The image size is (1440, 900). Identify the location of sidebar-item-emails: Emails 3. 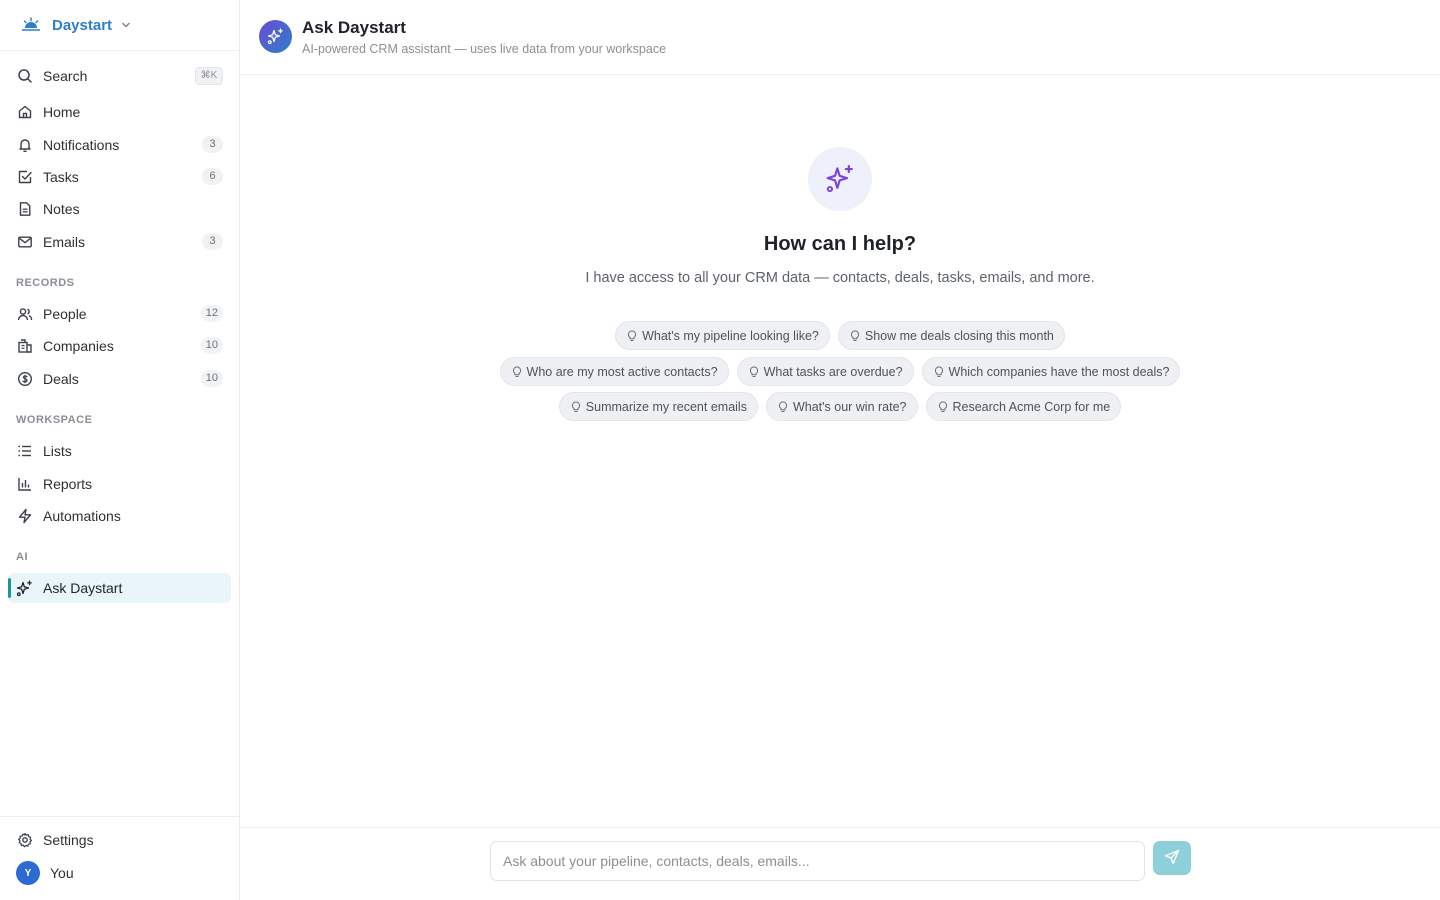
(119, 242).